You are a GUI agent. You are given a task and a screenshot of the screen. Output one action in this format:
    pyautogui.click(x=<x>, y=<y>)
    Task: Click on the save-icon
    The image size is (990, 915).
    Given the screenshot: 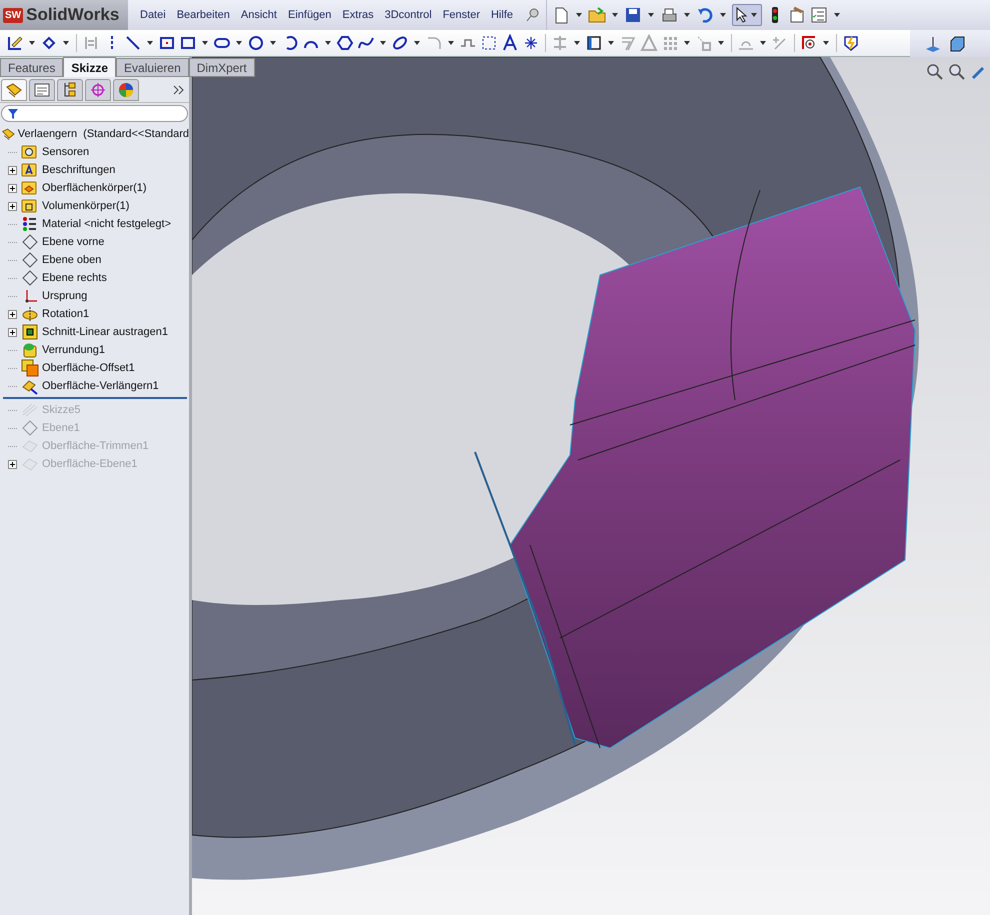 What is the action you would take?
    pyautogui.click(x=633, y=15)
    